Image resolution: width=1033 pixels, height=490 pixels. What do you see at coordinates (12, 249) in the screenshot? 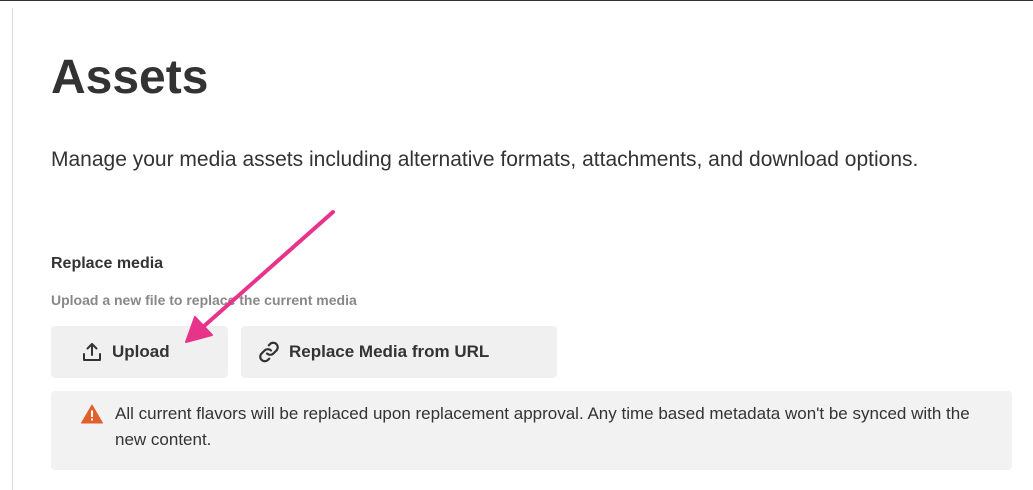
I see `left-divider` at bounding box center [12, 249].